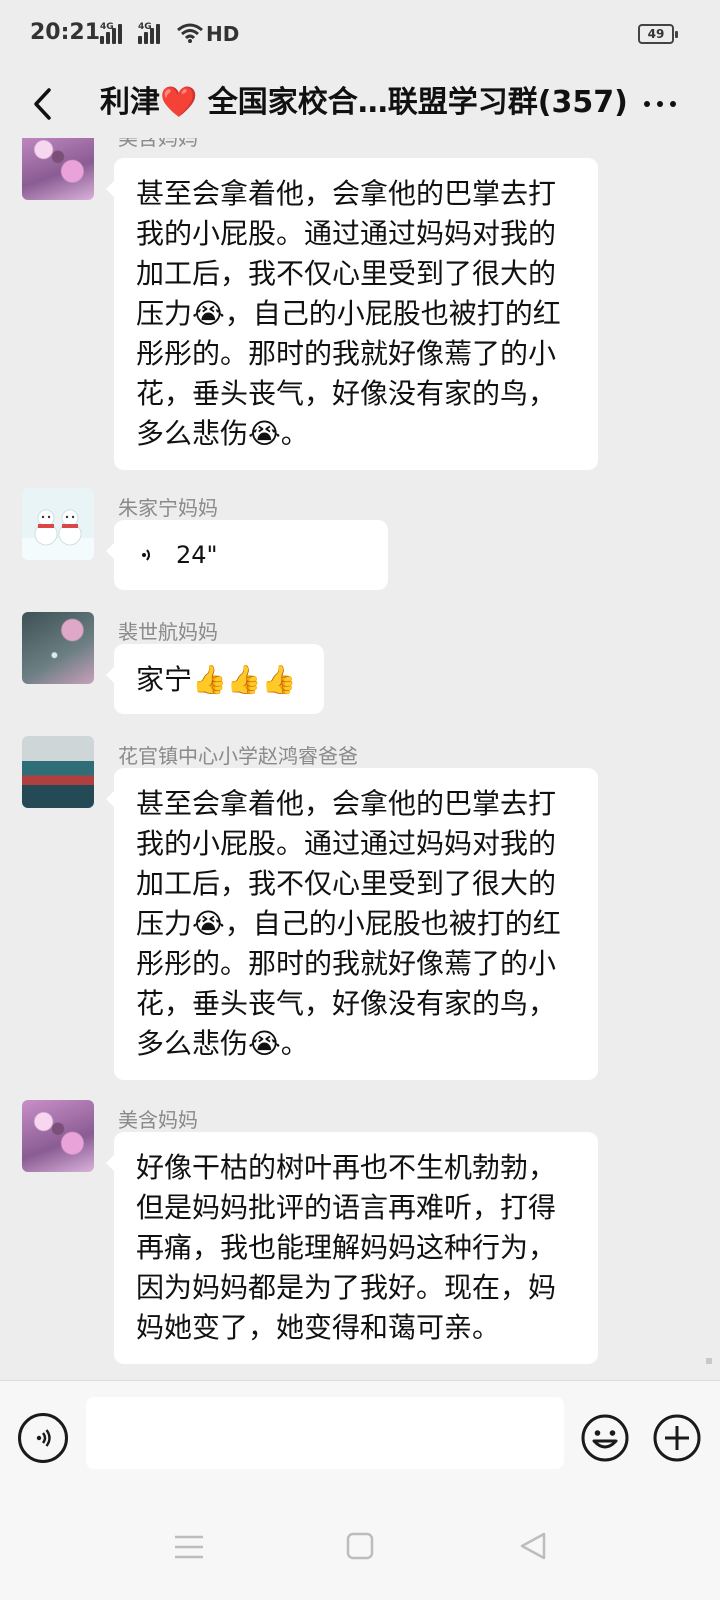 This screenshot has height=1600, width=720. I want to click on voice-duration: 24", so click(197, 555).